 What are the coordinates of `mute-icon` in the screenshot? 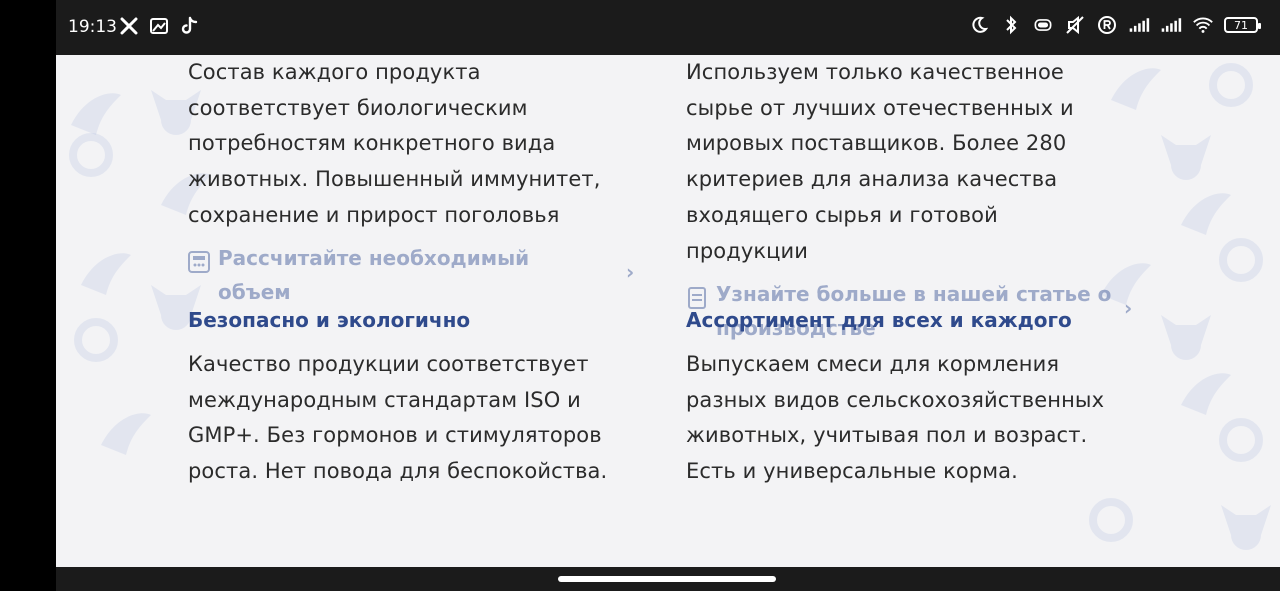 It's located at (1075, 25).